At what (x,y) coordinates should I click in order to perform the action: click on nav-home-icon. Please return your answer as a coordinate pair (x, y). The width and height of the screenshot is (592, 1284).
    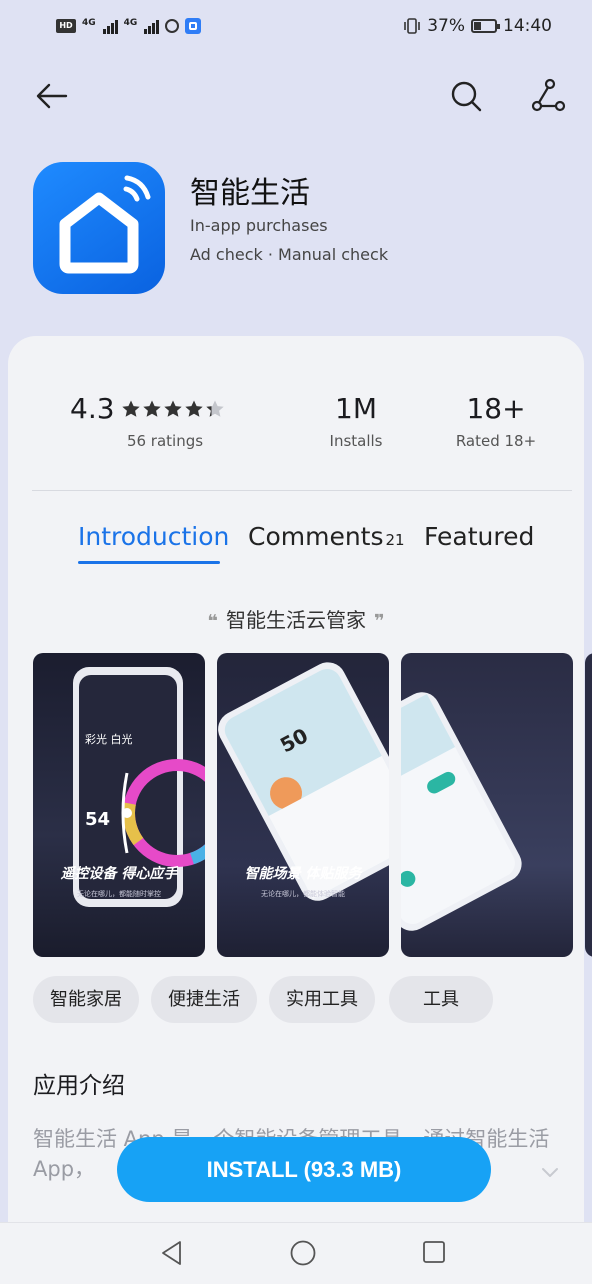
    Looking at the image, I should click on (303, 1253).